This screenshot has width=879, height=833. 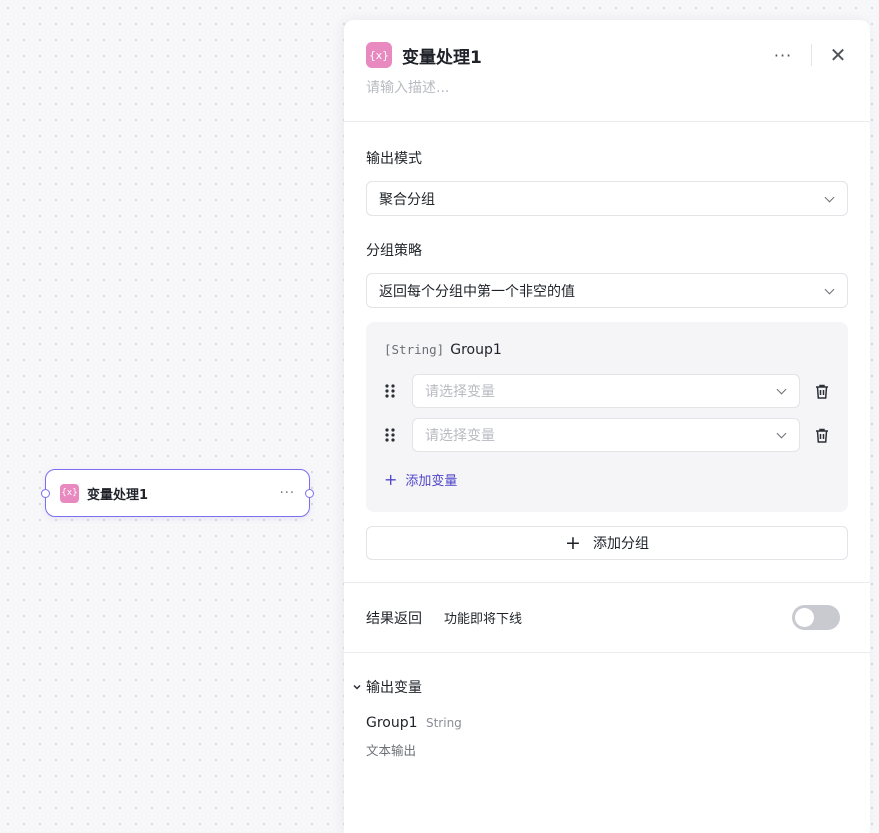 I want to click on add-variable-label: 添加变量, so click(x=431, y=481).